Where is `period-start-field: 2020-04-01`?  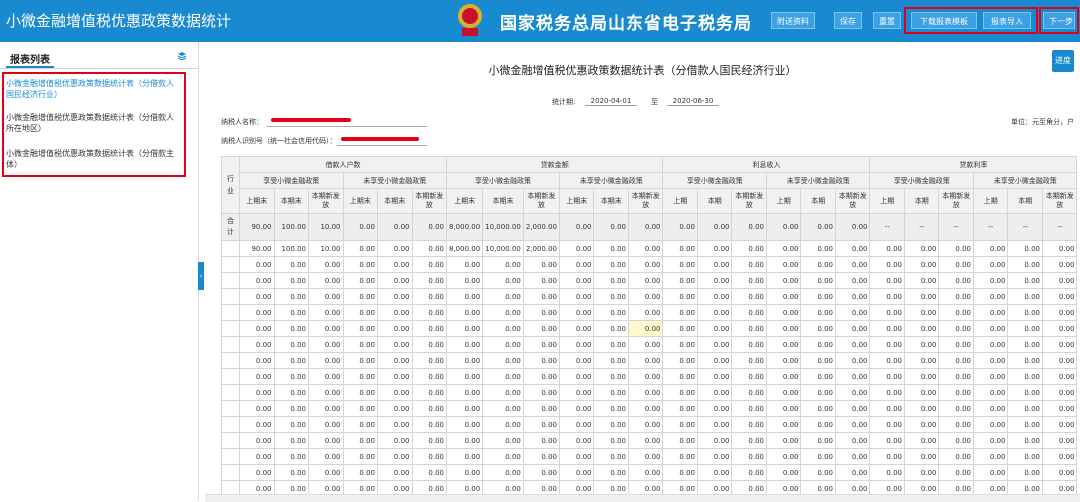 period-start-field: 2020-04-01 is located at coordinates (611, 101).